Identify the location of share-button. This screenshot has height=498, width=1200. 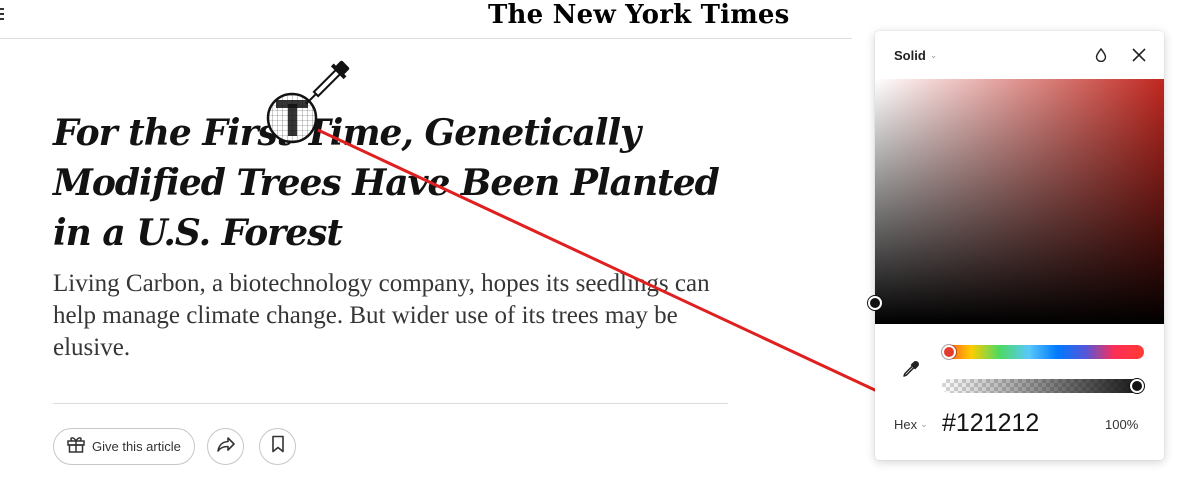
(225, 446).